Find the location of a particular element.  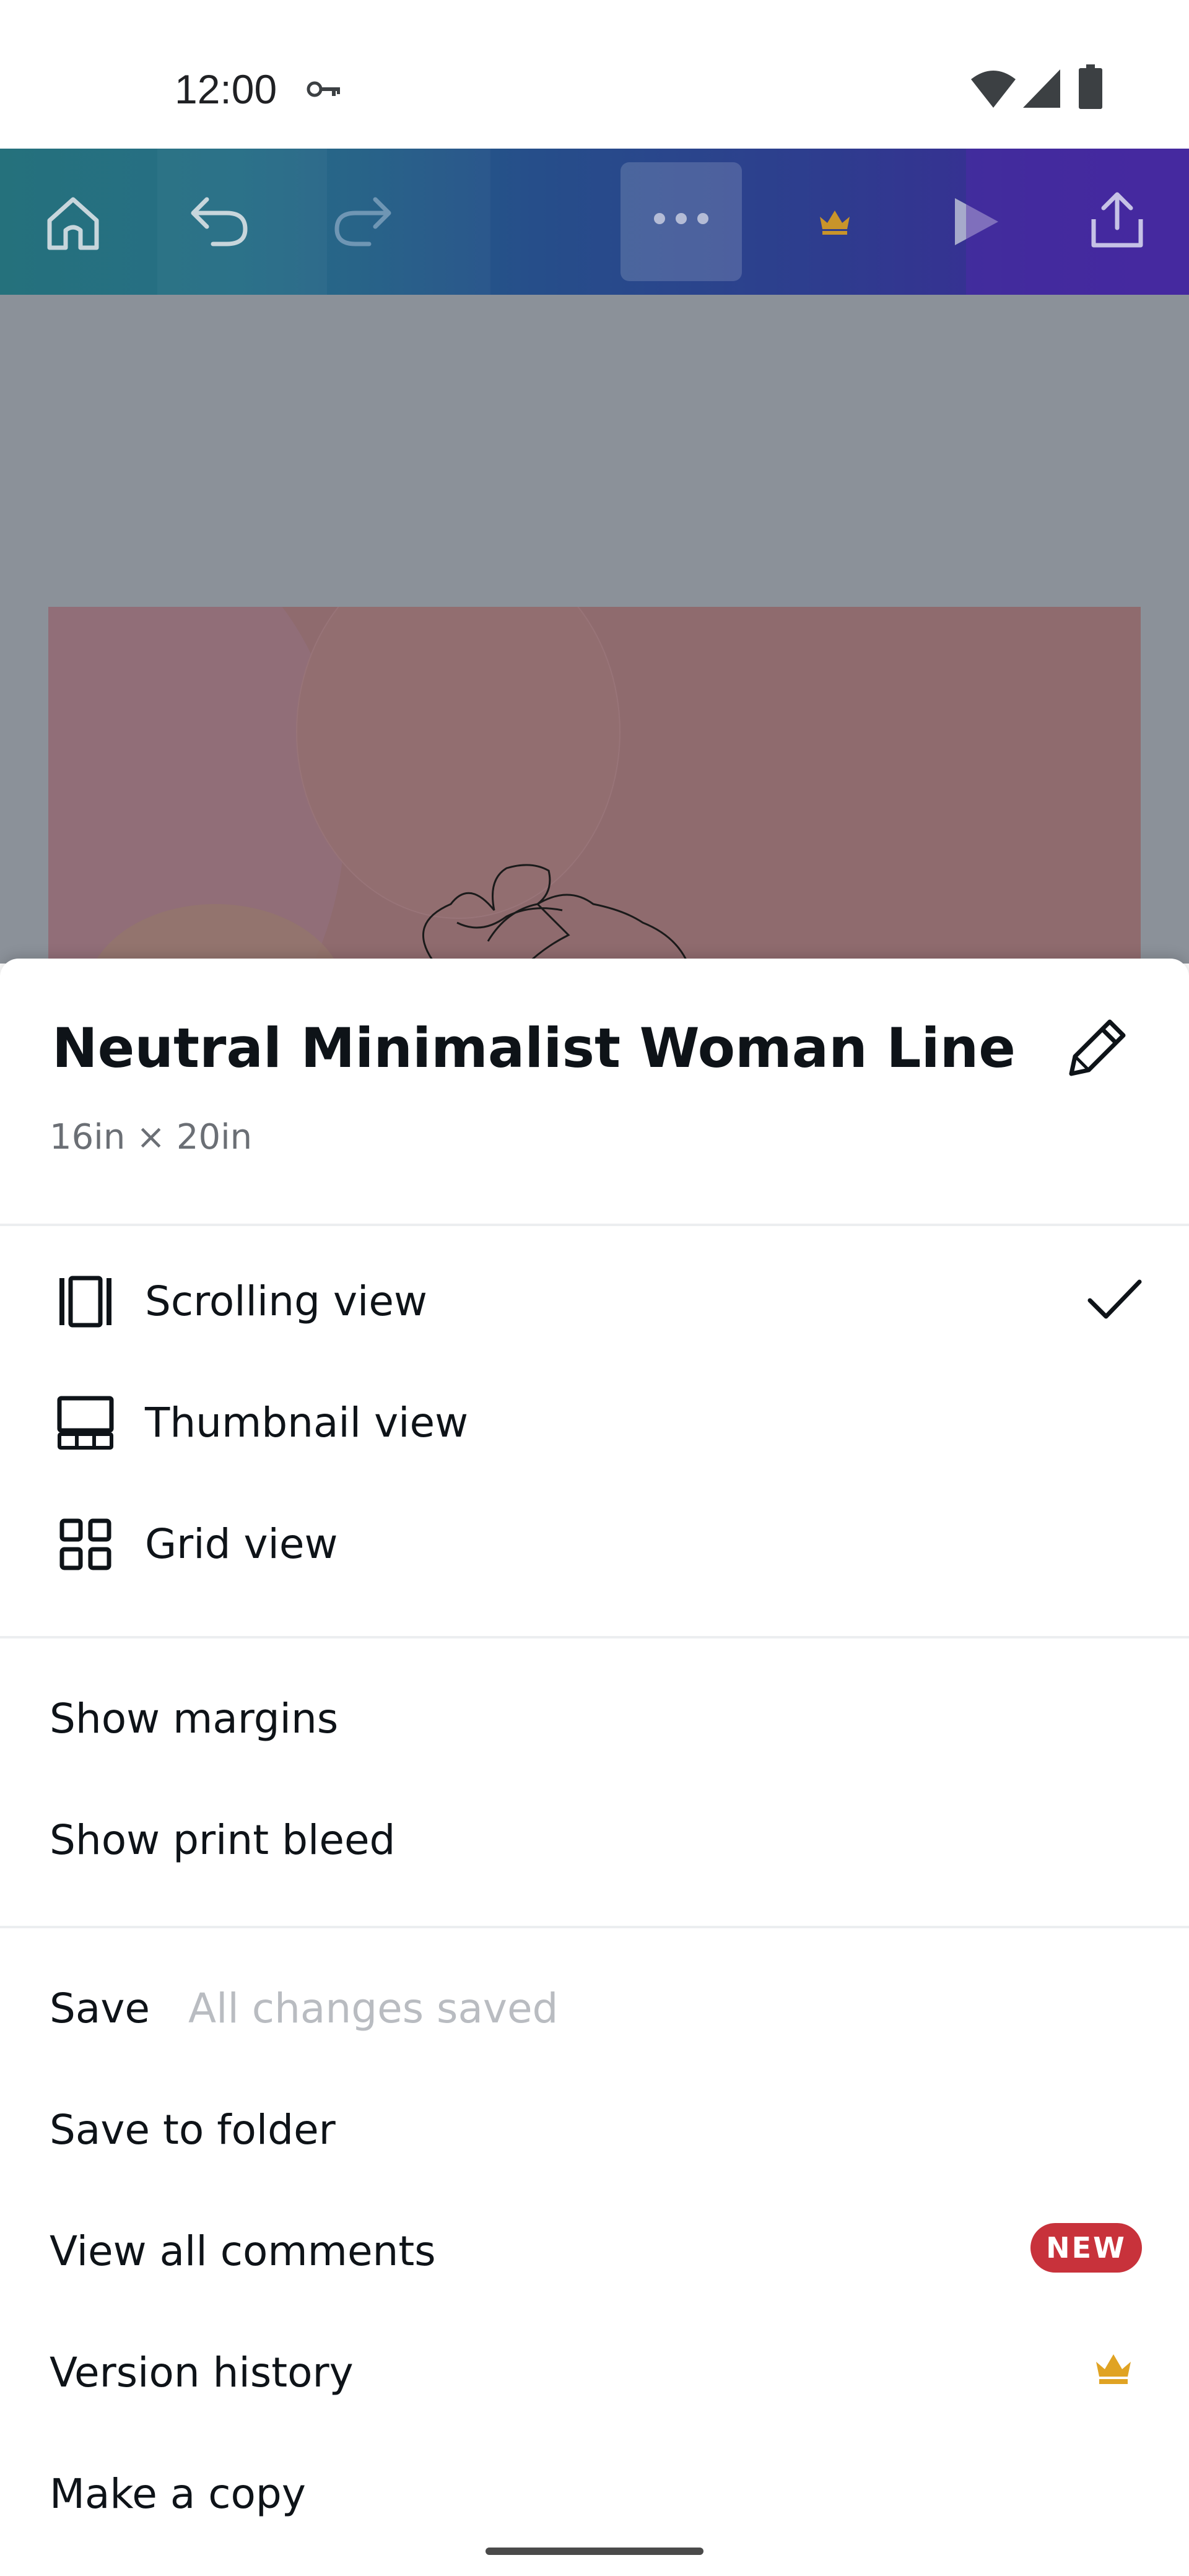

thumbnail-view-icon is located at coordinates (85, 1423).